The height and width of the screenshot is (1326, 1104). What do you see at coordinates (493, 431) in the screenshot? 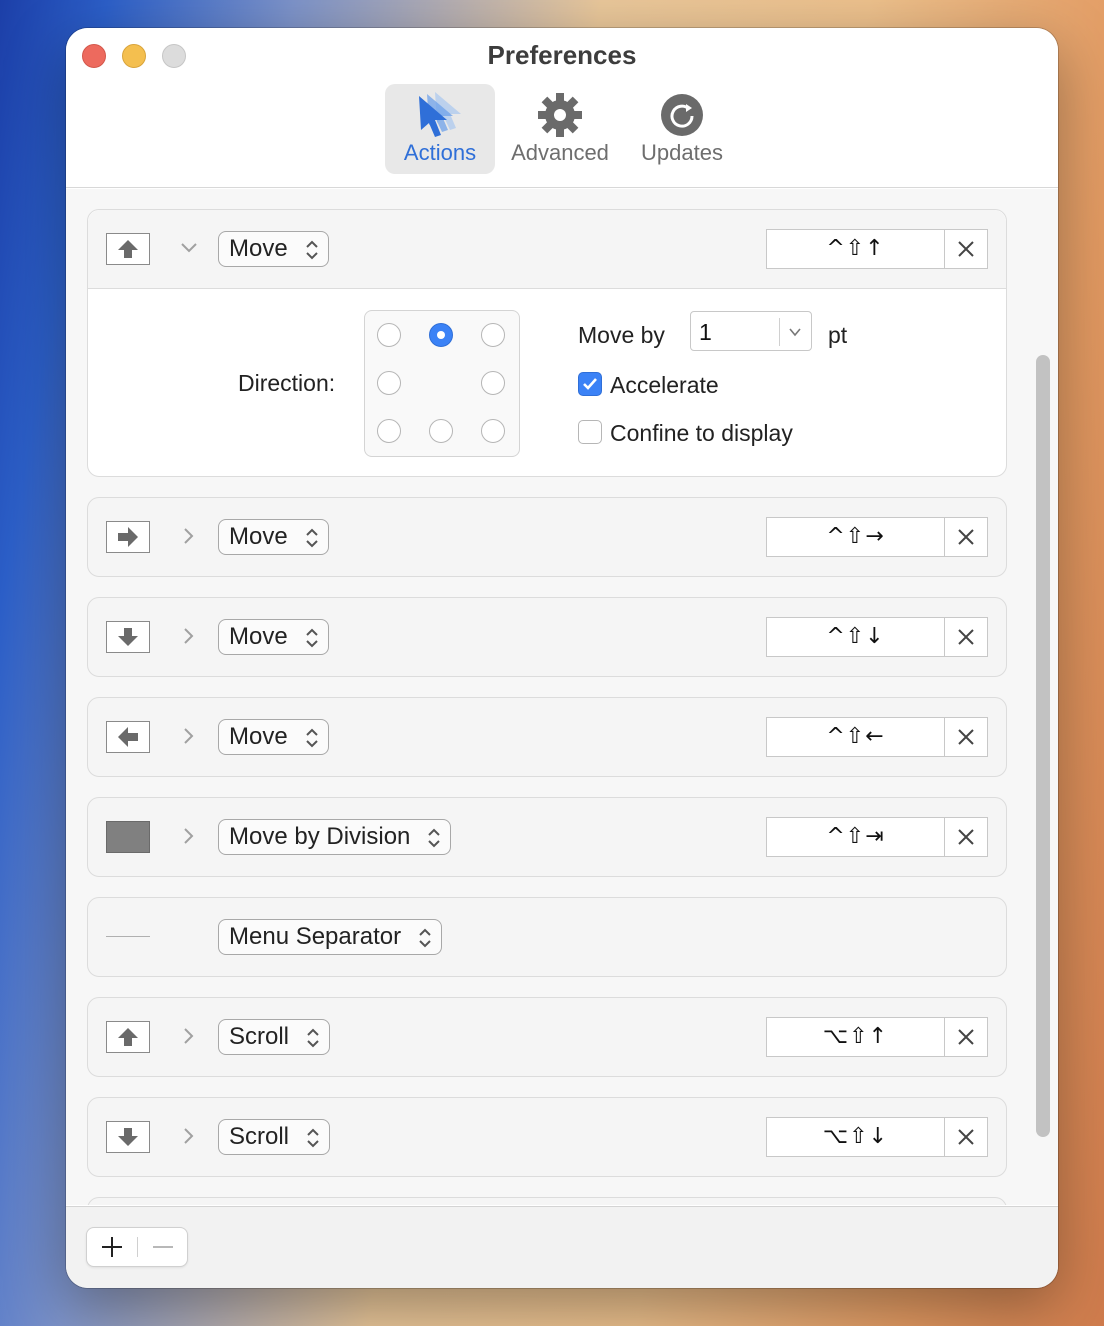
I see `direction-down-right-radio` at bounding box center [493, 431].